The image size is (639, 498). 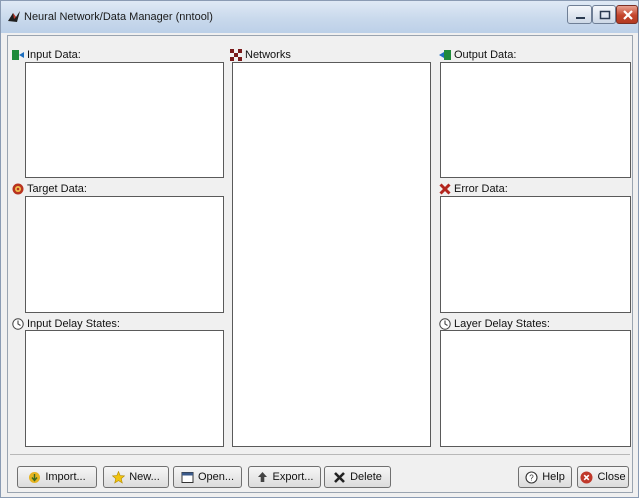 I want to click on close-button: Close, so click(x=603, y=477).